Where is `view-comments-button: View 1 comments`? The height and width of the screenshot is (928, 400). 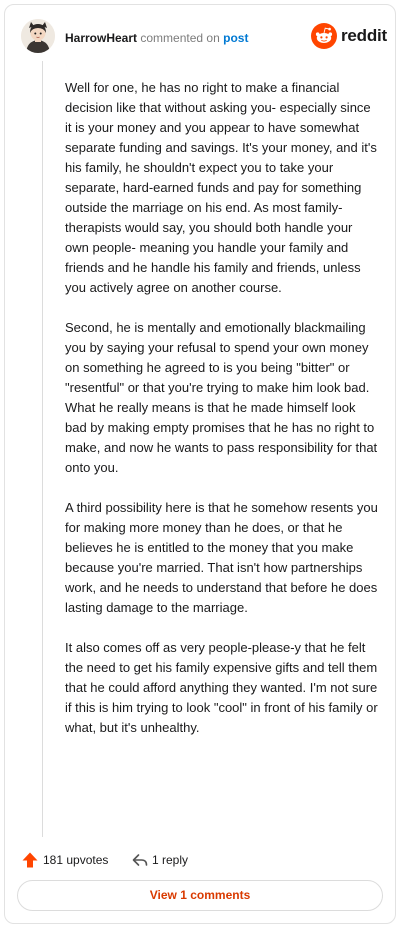
view-comments-button: View 1 comments is located at coordinates (200, 895).